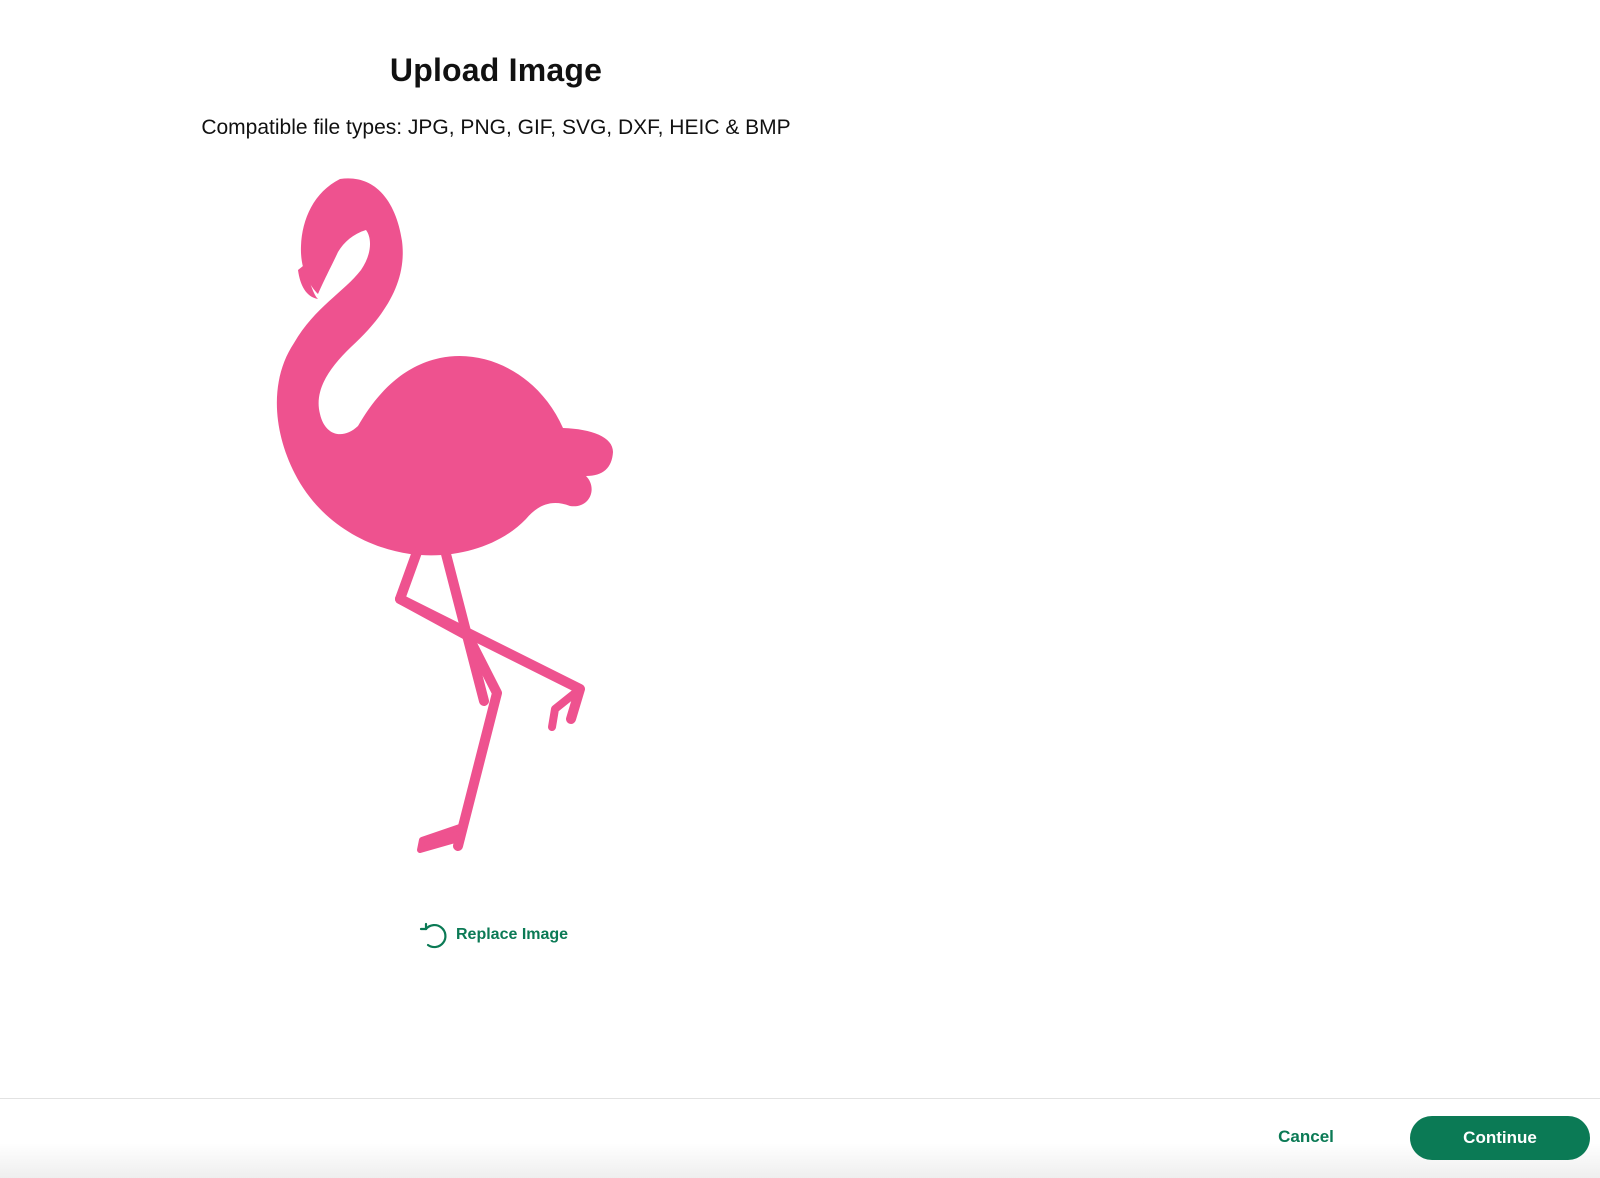 This screenshot has width=1600, height=1178. I want to click on dialog-footer: Cancel Continue, so click(800, 1138).